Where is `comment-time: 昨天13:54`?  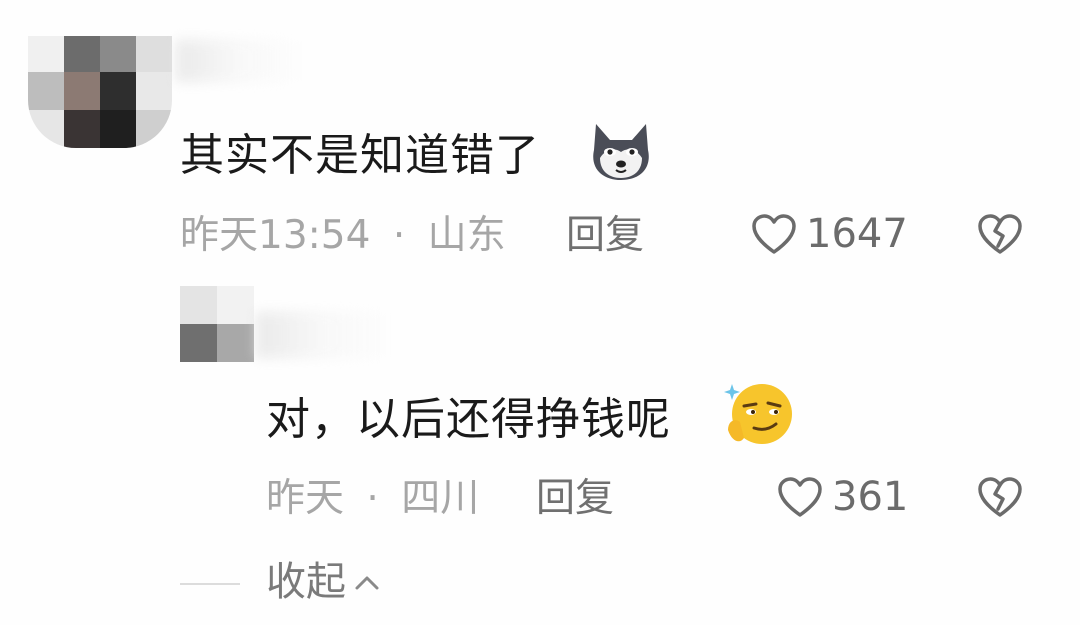 comment-time: 昨天13:54 is located at coordinates (275, 235).